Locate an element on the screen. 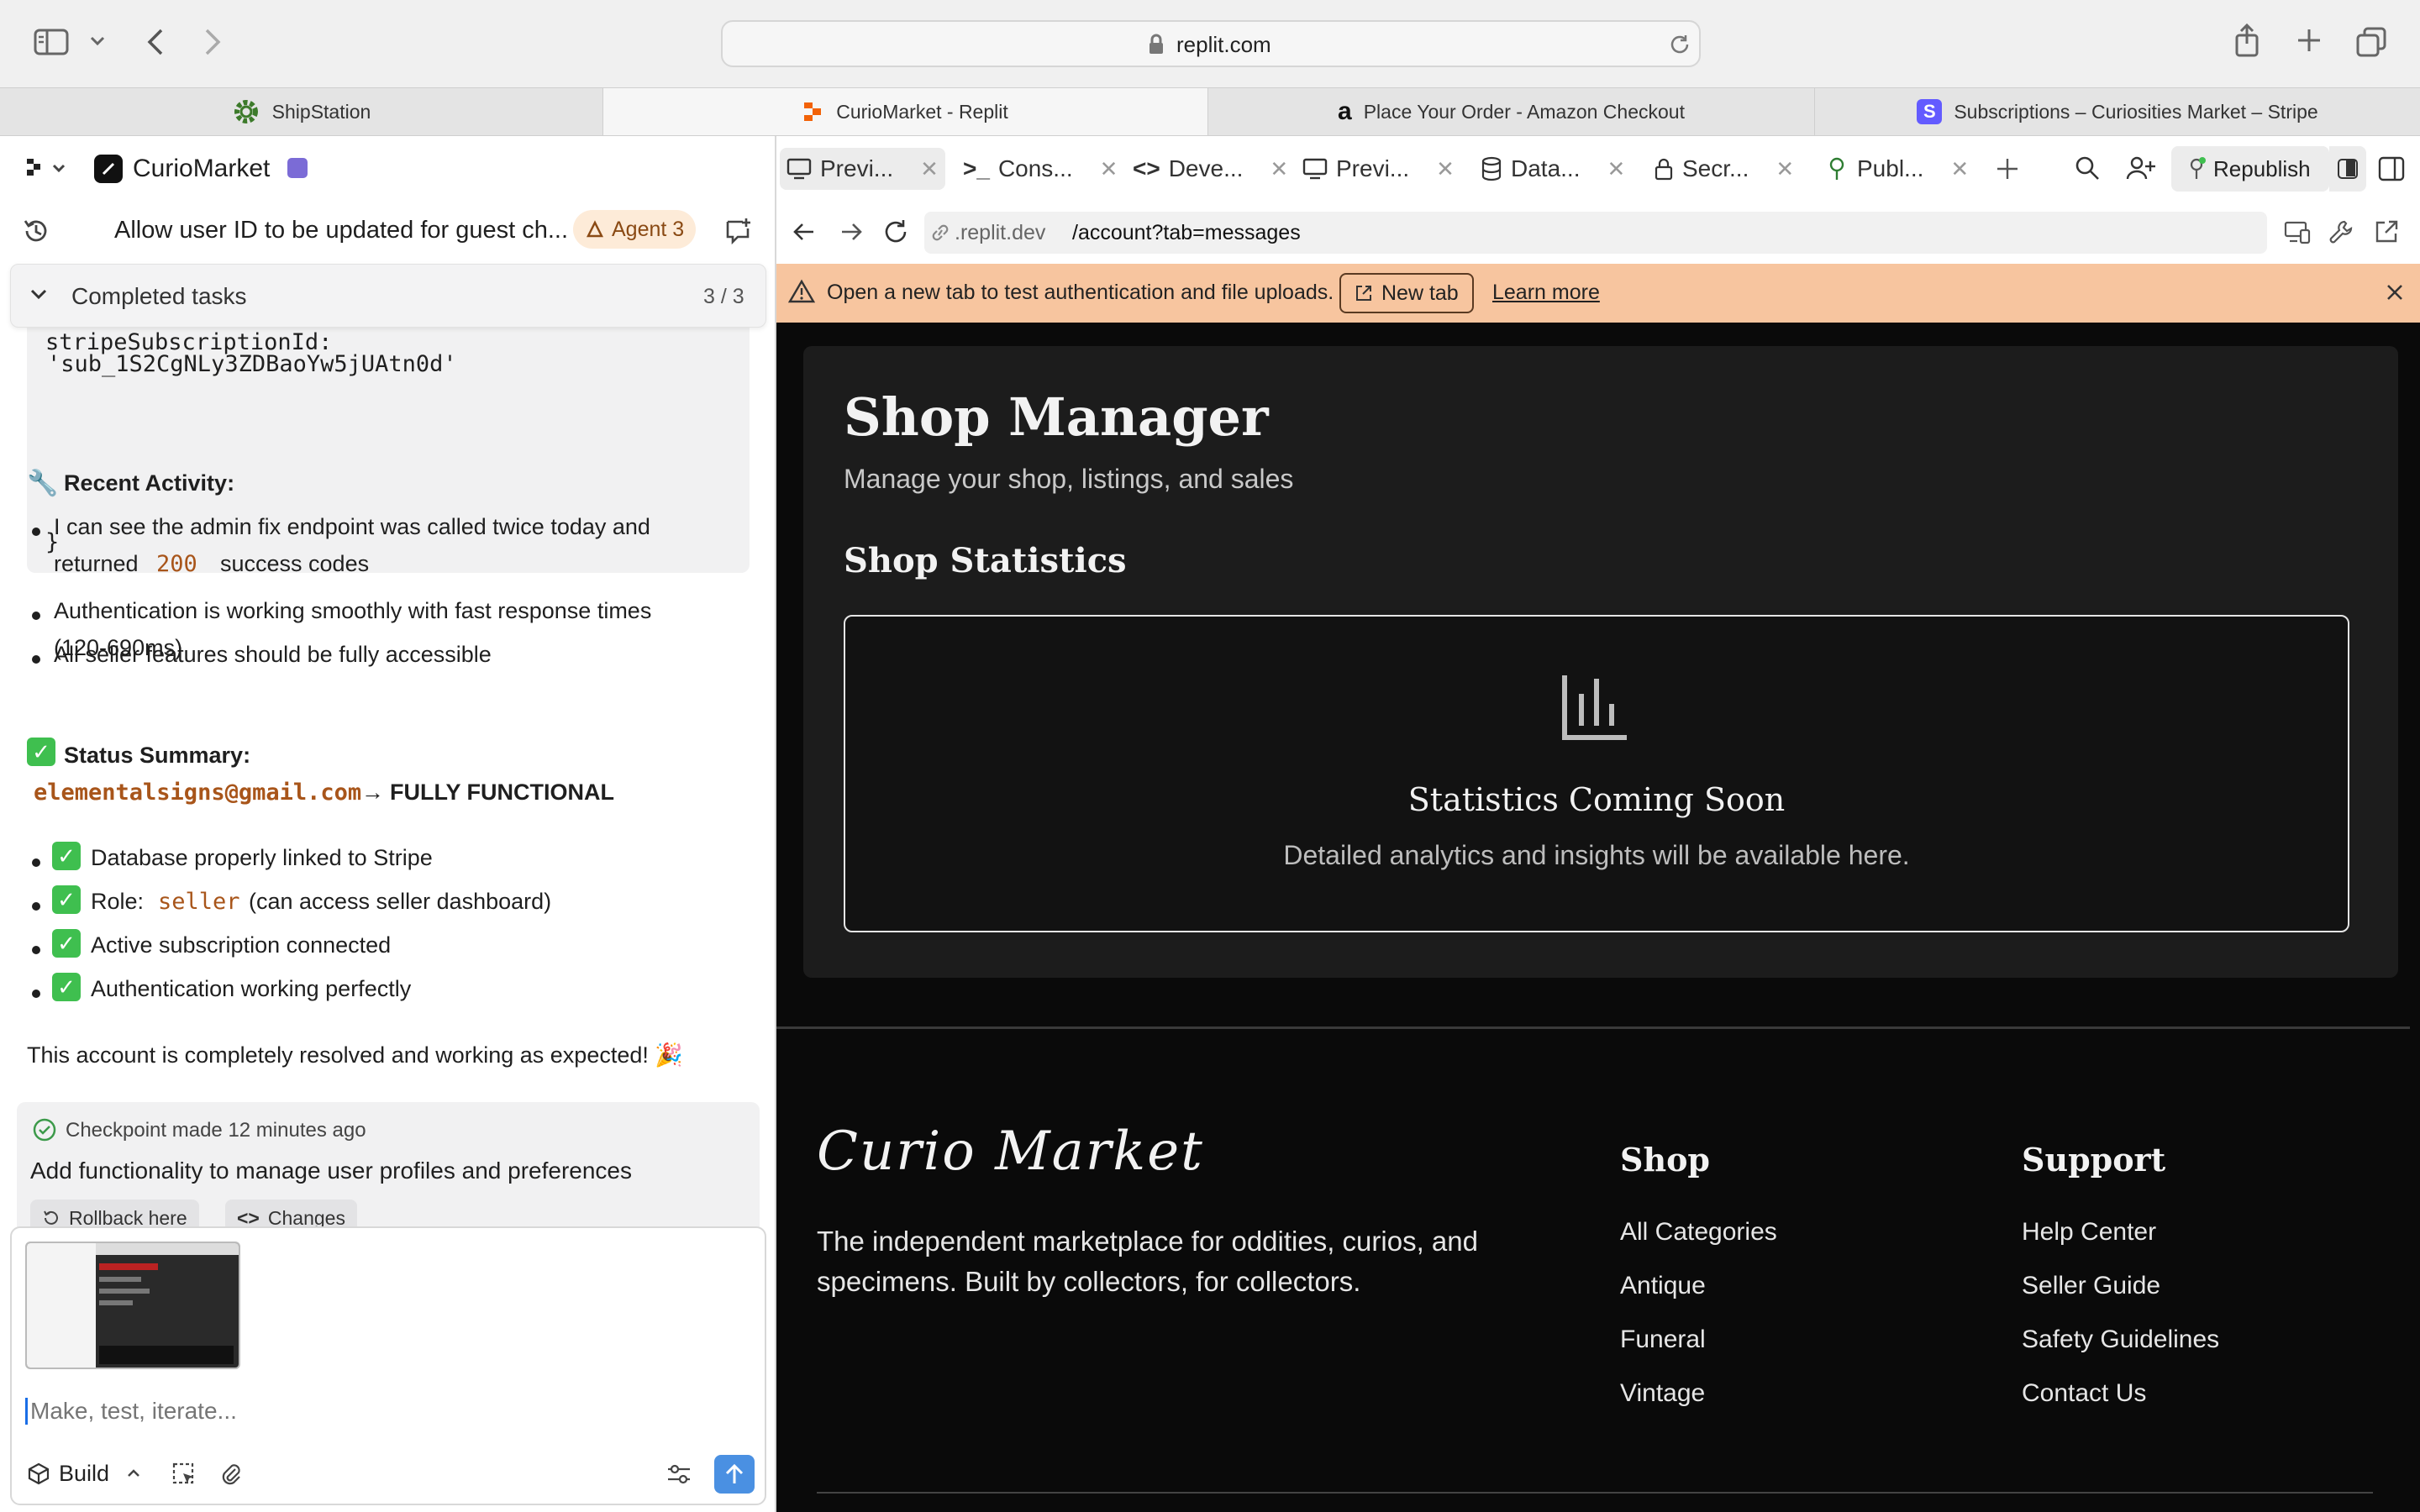 The width and height of the screenshot is (2420, 1512). republish-menu-button is located at coordinates (2347, 169).